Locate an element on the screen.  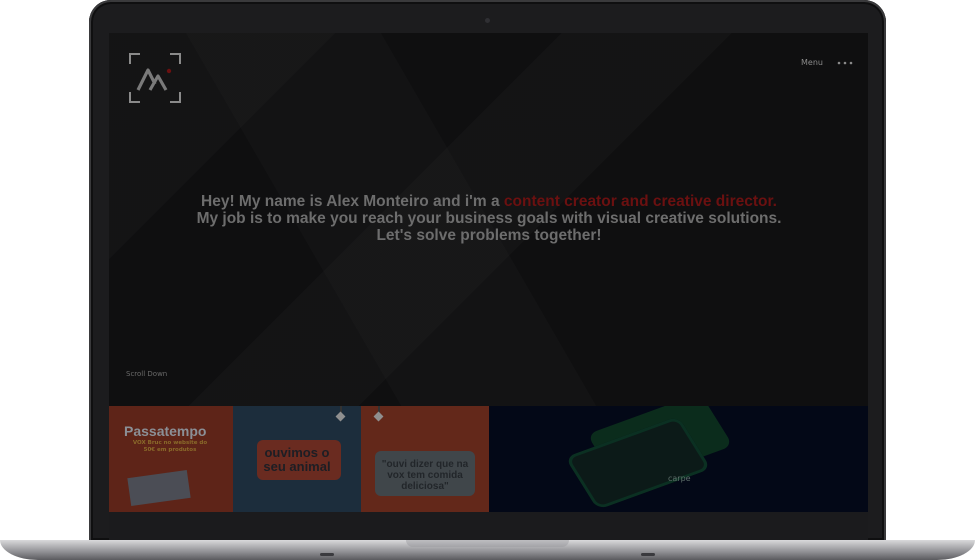
laptop-opening-notch is located at coordinates (487, 543).